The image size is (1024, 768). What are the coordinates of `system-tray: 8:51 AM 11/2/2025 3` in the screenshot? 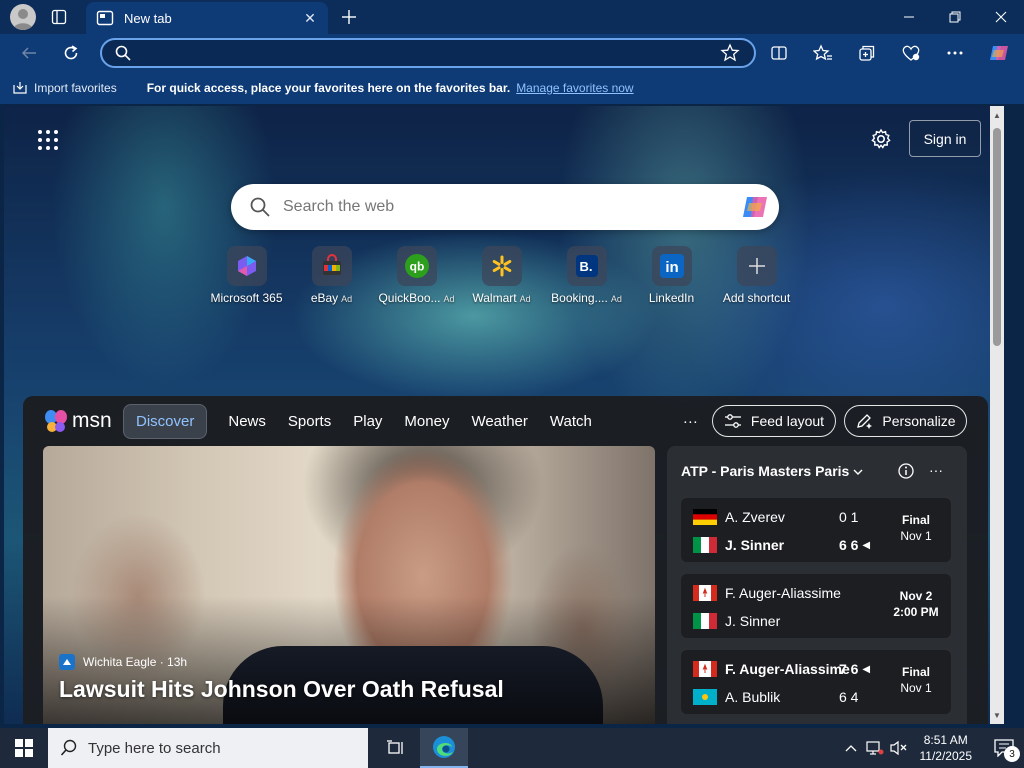 It's located at (932, 748).